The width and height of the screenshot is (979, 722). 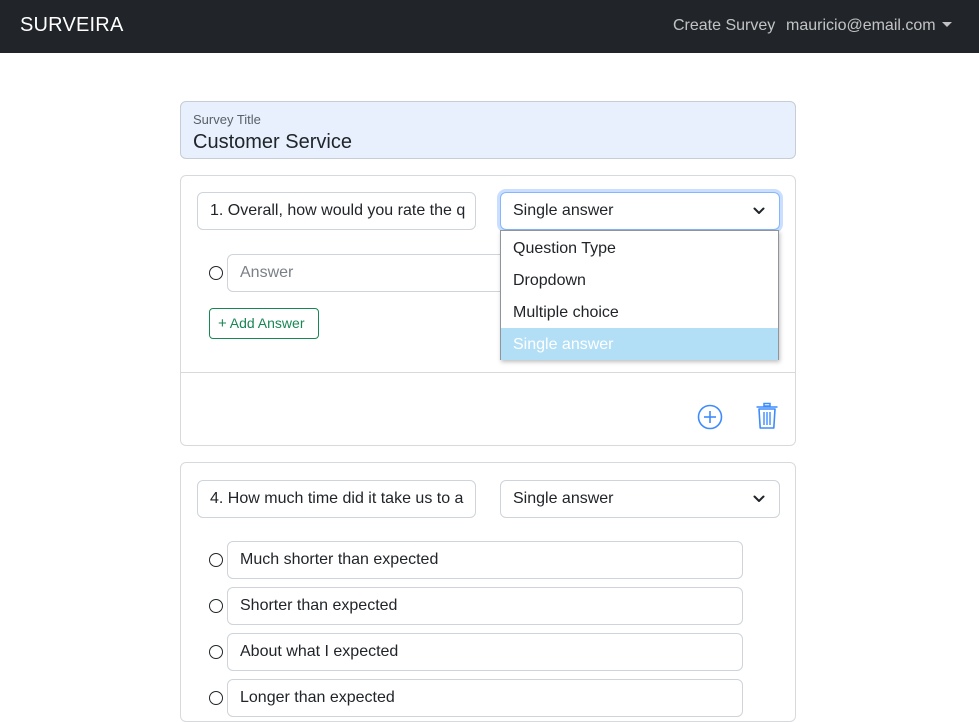 I want to click on dropdown-option-single-answer: Single answer, so click(x=639, y=344).